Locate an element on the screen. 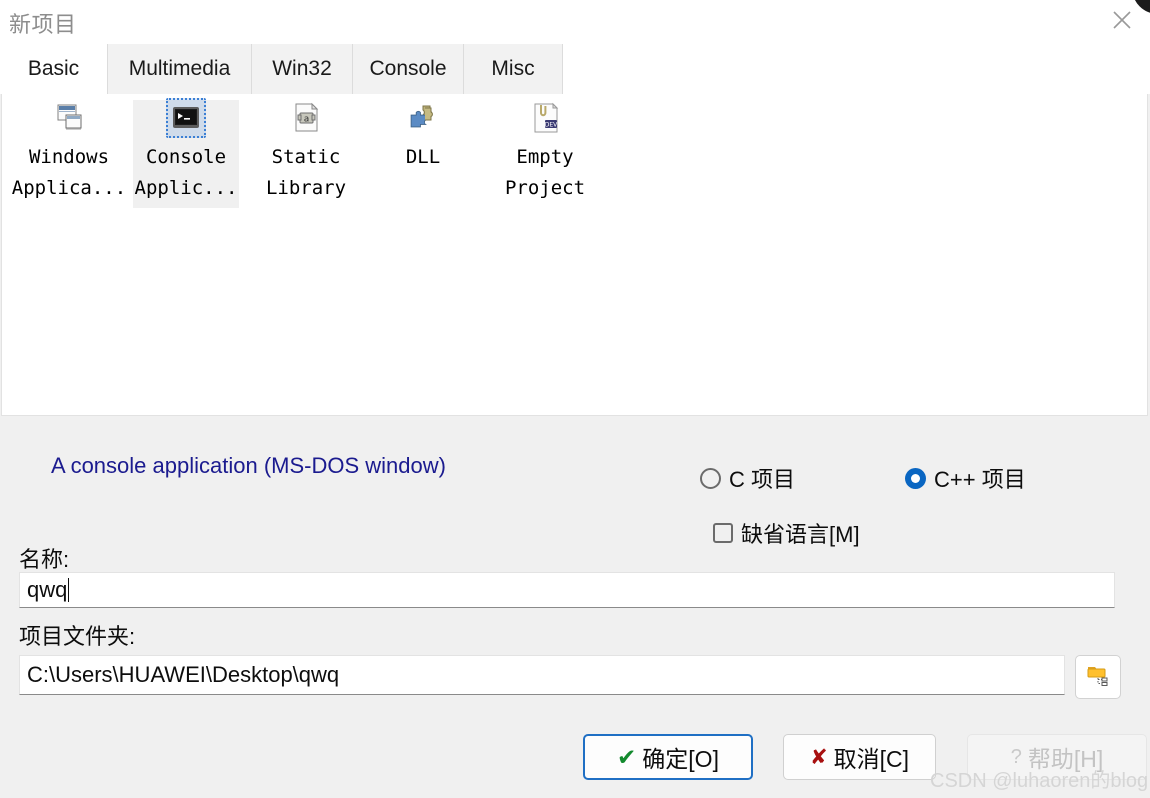  window-title: 新项目 is located at coordinates (43, 24).